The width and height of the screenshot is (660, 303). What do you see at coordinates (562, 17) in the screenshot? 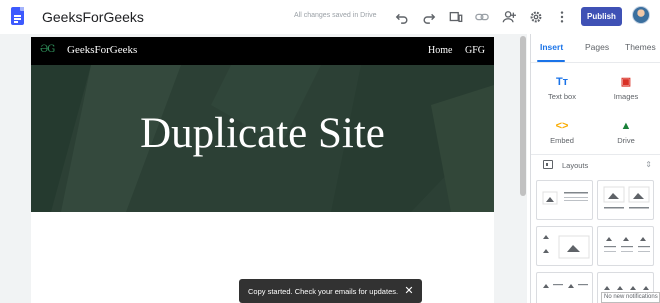
I see `more-vert-icon` at bounding box center [562, 17].